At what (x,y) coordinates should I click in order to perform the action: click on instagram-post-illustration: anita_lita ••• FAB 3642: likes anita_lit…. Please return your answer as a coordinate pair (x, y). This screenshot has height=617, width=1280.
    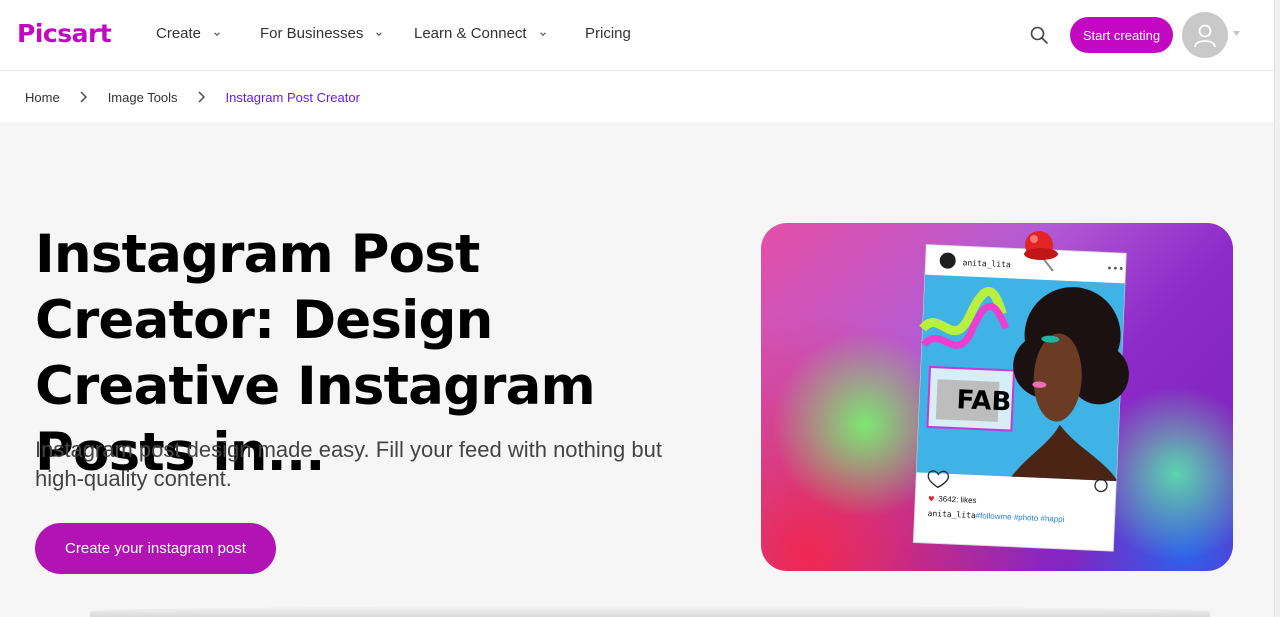
    Looking at the image, I should click on (1020, 391).